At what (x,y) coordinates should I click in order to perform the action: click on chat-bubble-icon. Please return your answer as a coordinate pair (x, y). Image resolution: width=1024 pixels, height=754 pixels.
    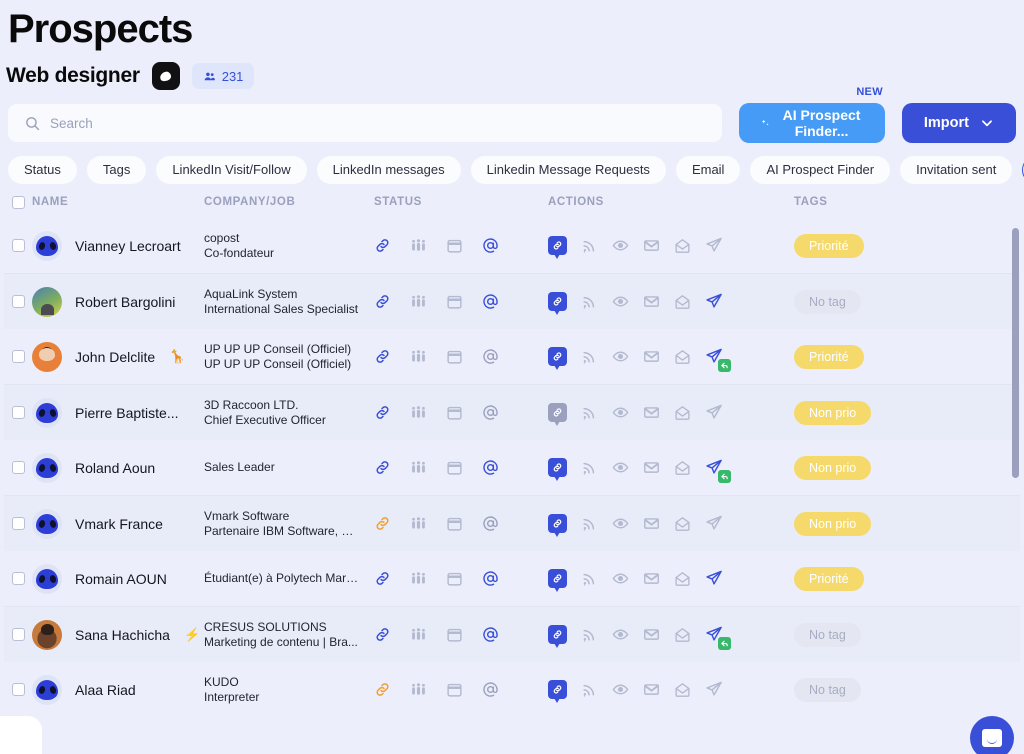
    Looking at the image, I should click on (992, 735).